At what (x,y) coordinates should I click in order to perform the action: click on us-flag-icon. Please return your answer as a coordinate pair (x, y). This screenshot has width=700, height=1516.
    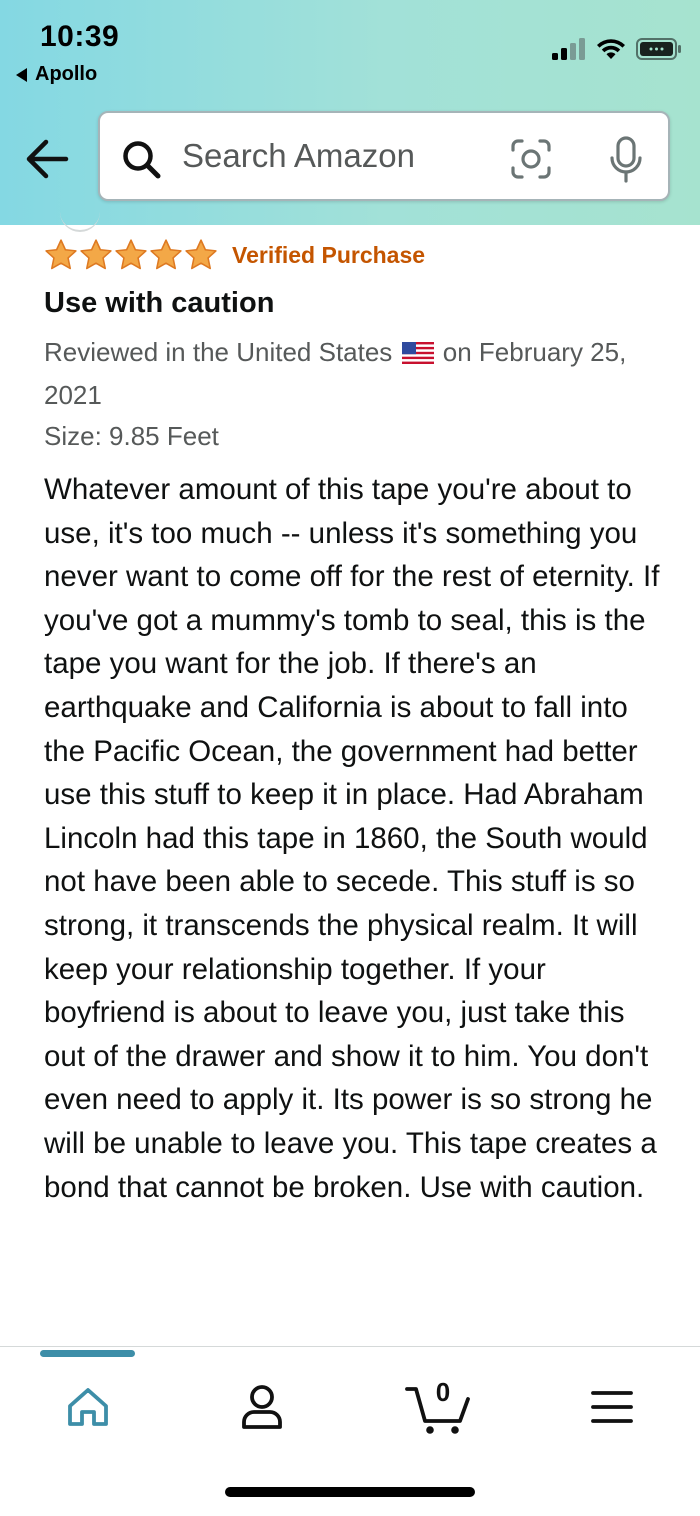
    Looking at the image, I should click on (417, 353).